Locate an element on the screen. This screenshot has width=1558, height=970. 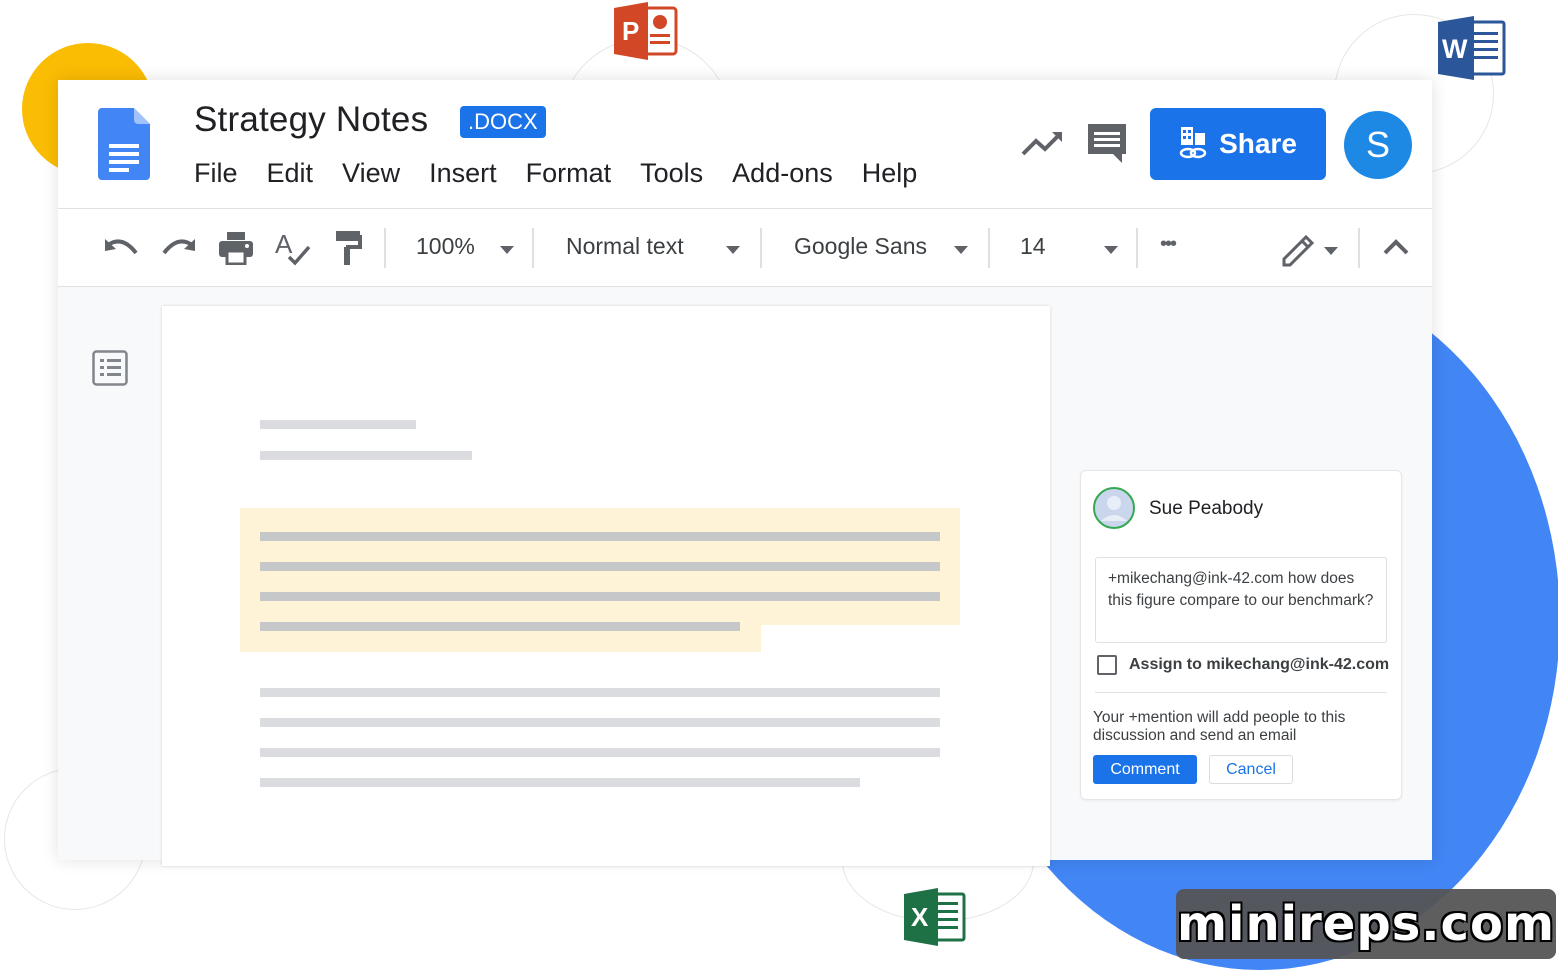
file-extension-badge: .DOCX is located at coordinates (503, 122).